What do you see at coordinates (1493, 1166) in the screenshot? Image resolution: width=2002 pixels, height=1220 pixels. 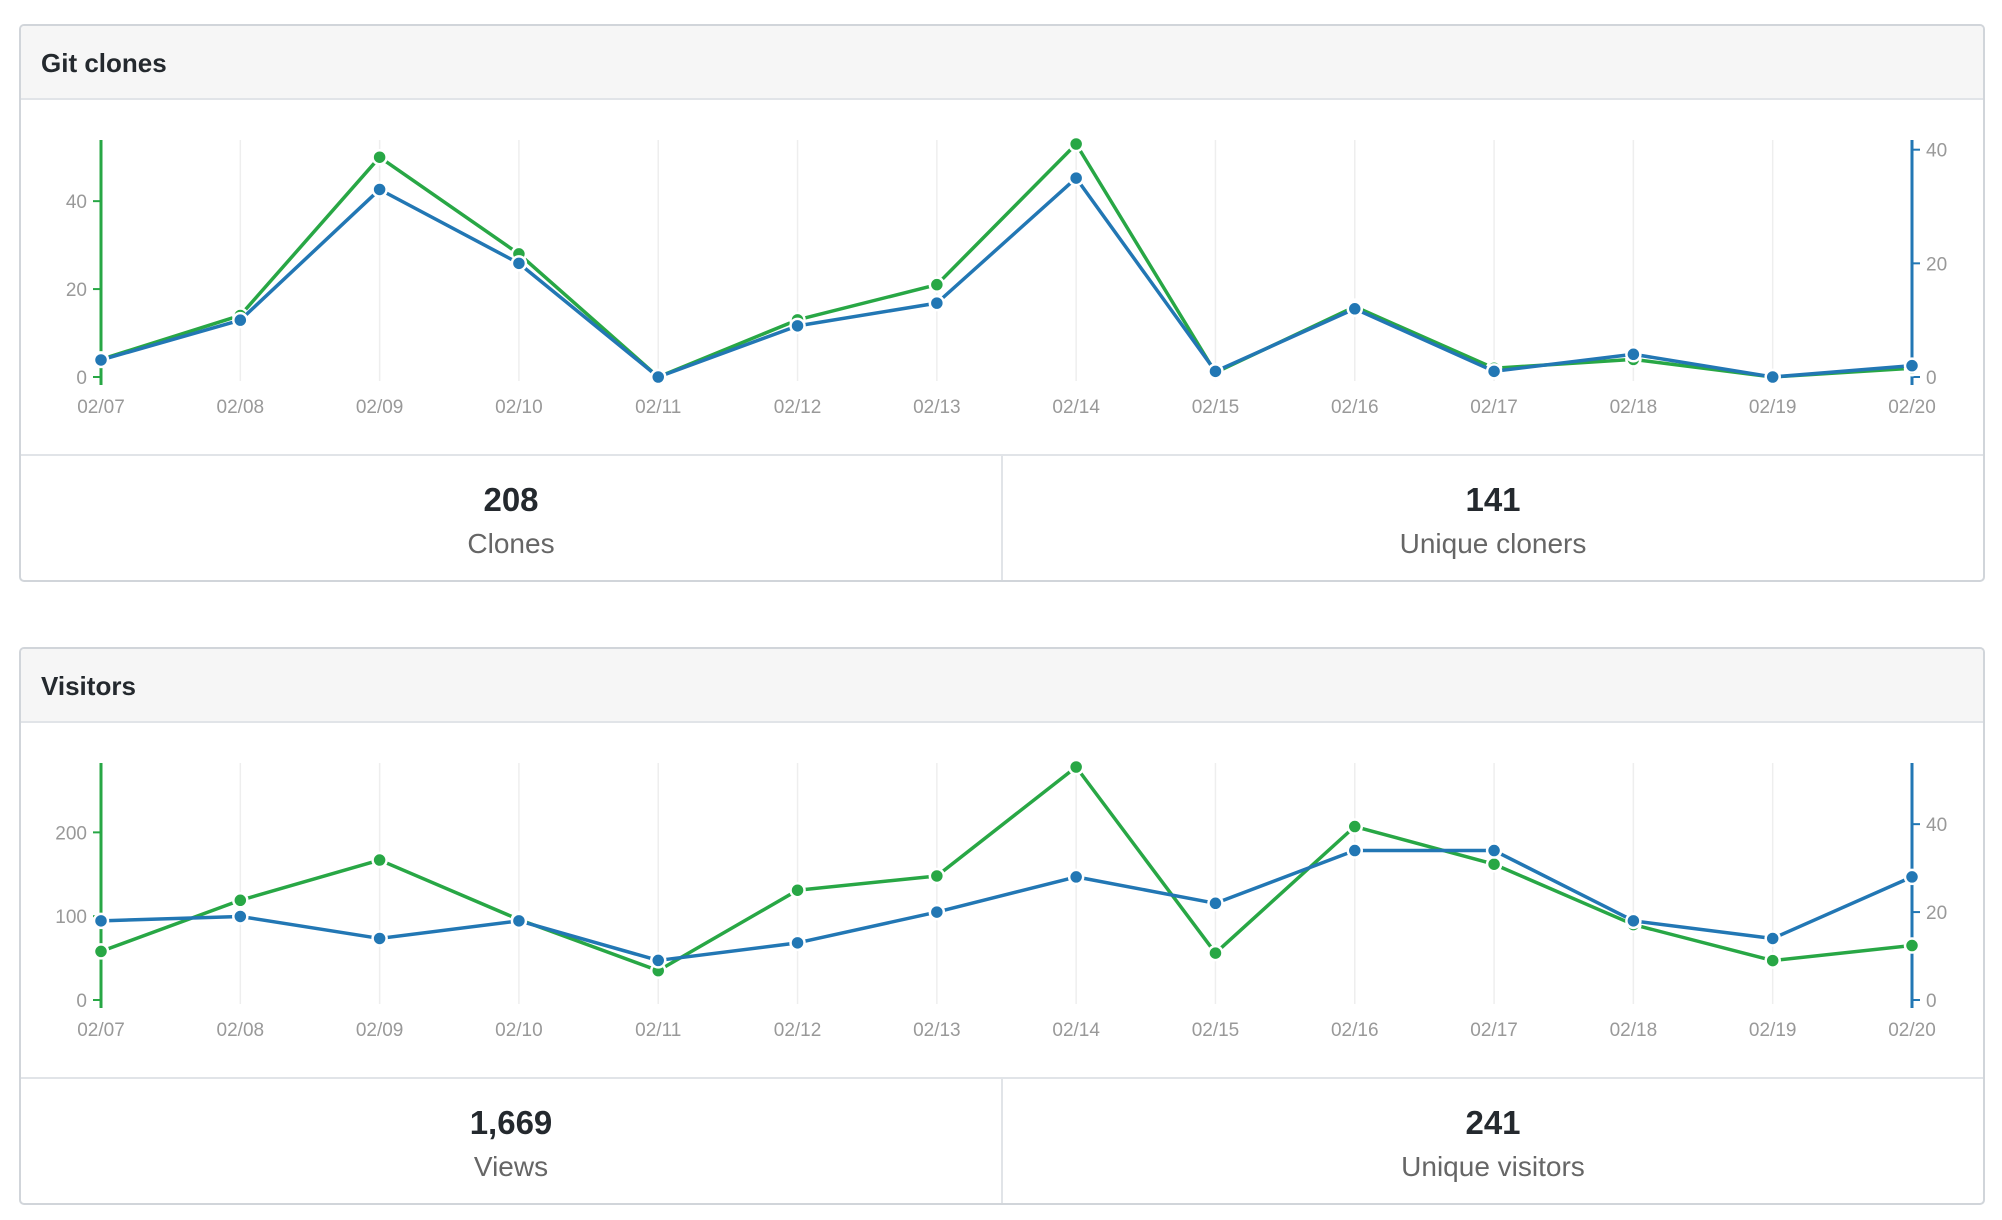 I see `unique-visitors-label: Unique visitors` at bounding box center [1493, 1166].